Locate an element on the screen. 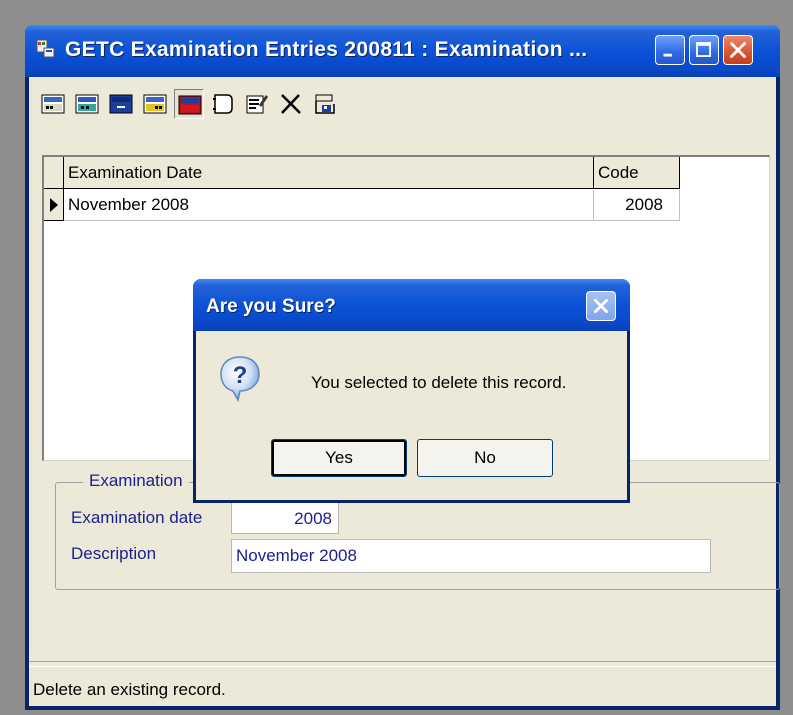  examination-date-field: 2008 is located at coordinates (285, 518).